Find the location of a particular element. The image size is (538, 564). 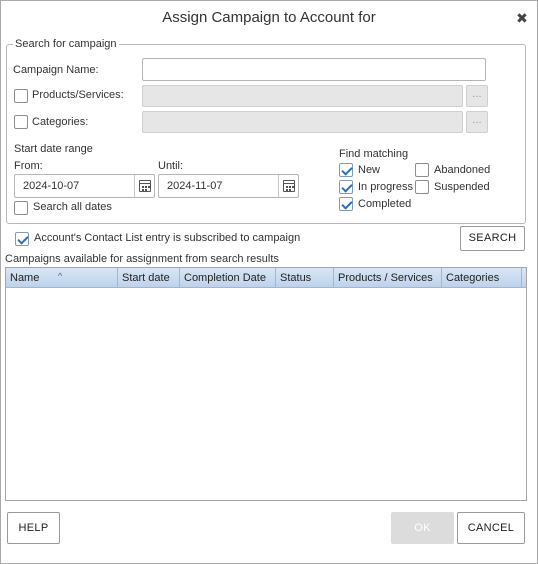

sort-ascending-icon: ^ is located at coordinates (60, 276).